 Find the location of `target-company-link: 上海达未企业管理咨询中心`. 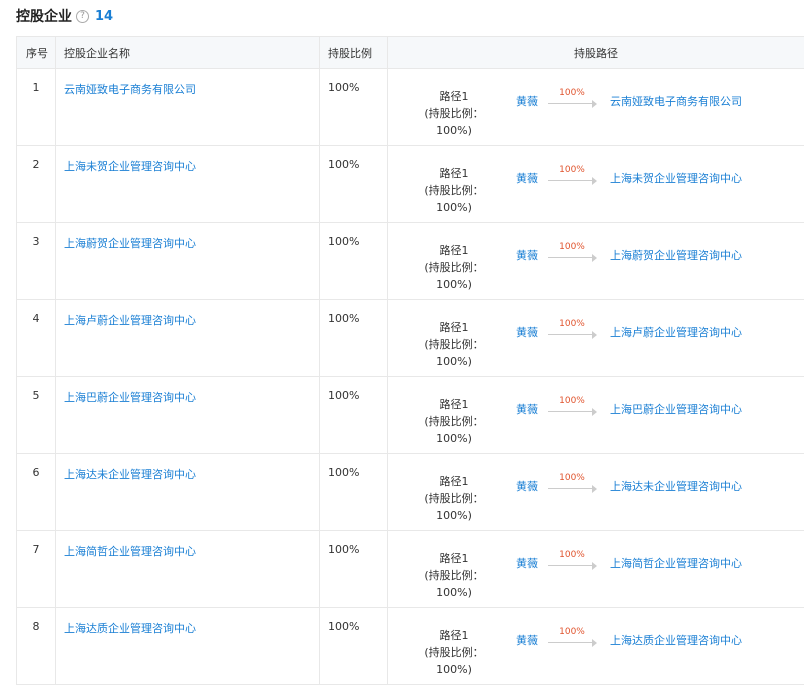

target-company-link: 上海达未企业管理咨询中心 is located at coordinates (676, 486).